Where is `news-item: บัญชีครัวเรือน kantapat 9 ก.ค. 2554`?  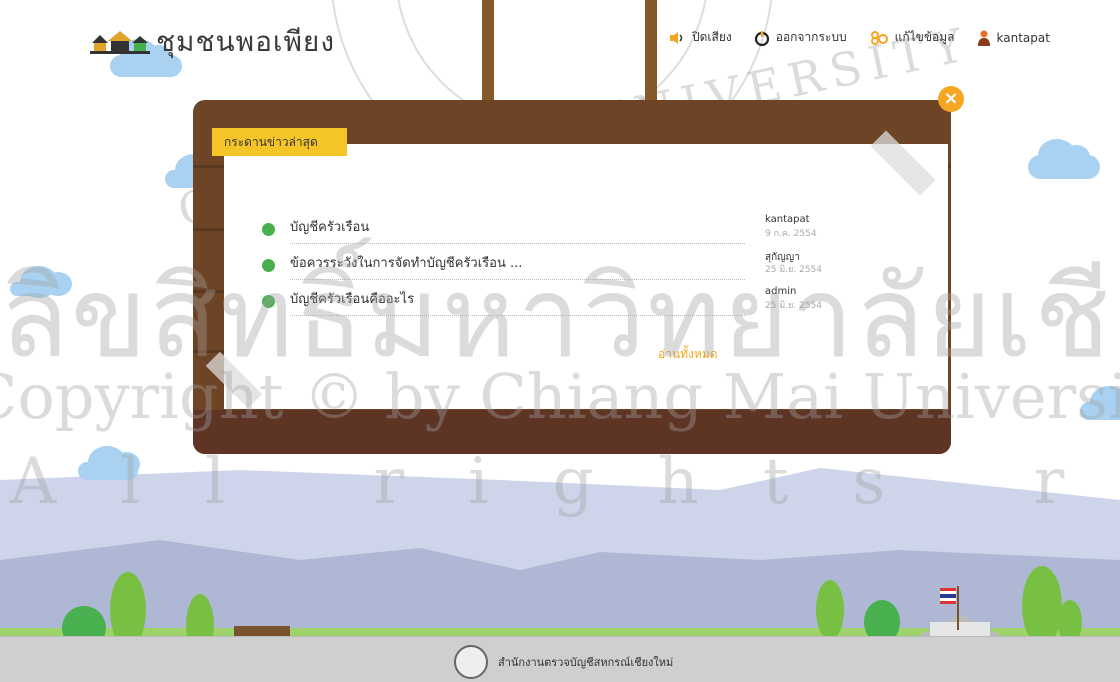
news-item: บัญชีครัวเรือน kantapat 9 ก.ค. 2554 is located at coordinates (557, 232).